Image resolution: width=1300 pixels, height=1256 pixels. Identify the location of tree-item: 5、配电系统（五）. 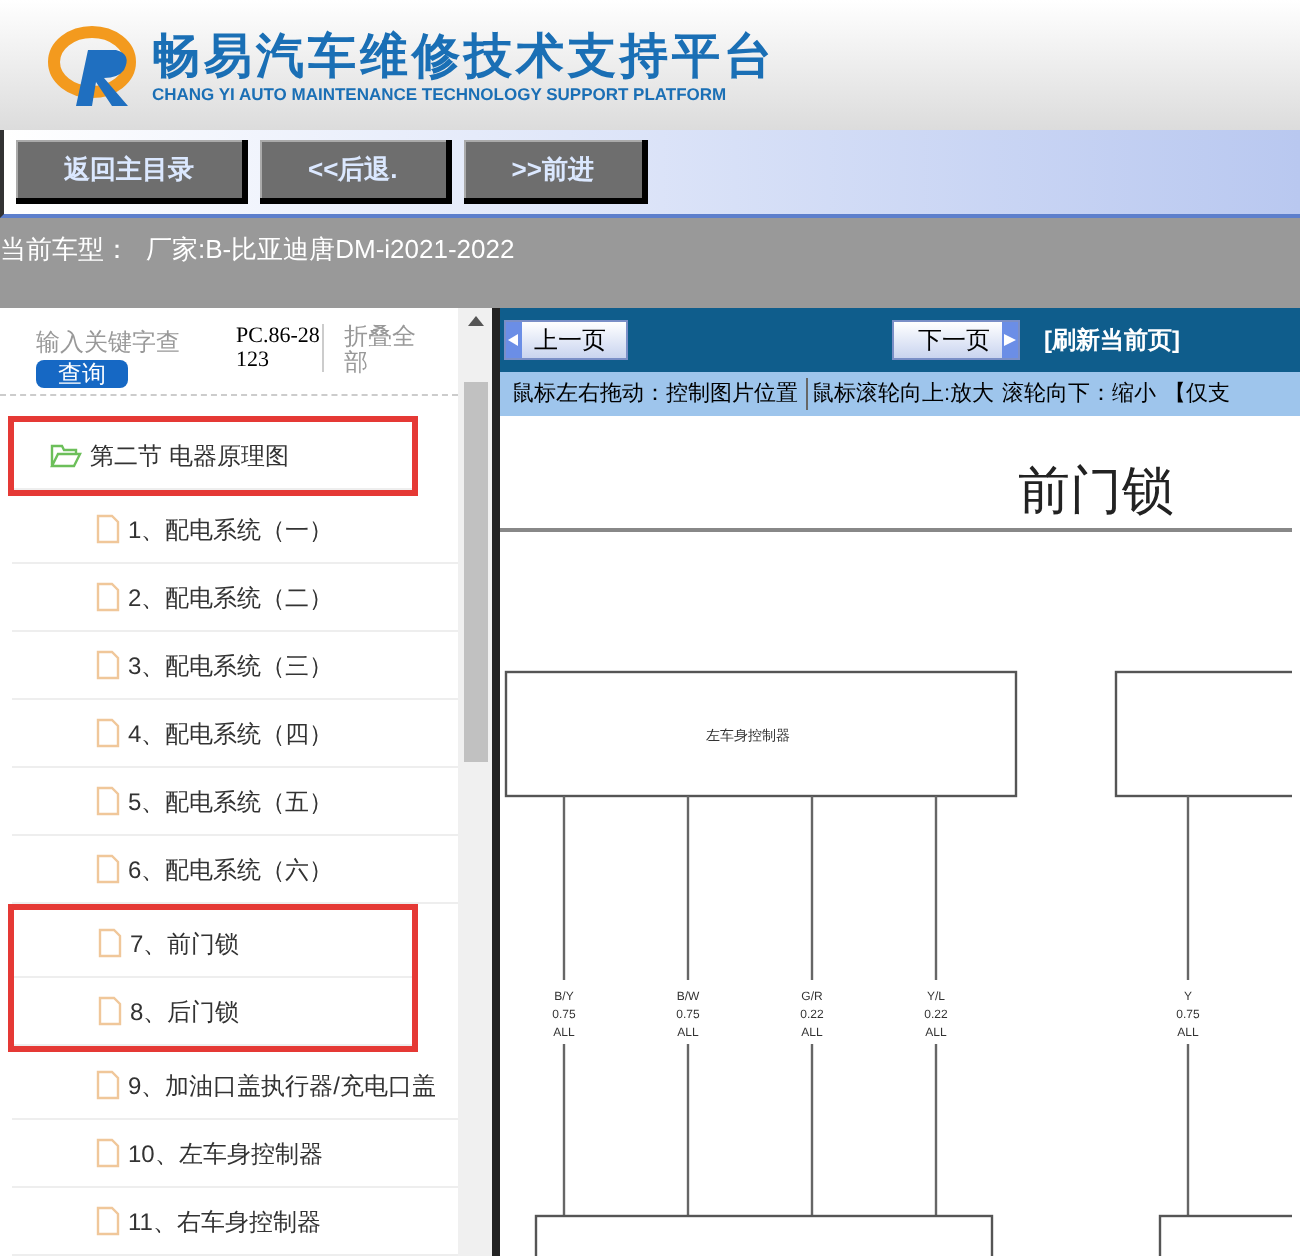
(235, 802).